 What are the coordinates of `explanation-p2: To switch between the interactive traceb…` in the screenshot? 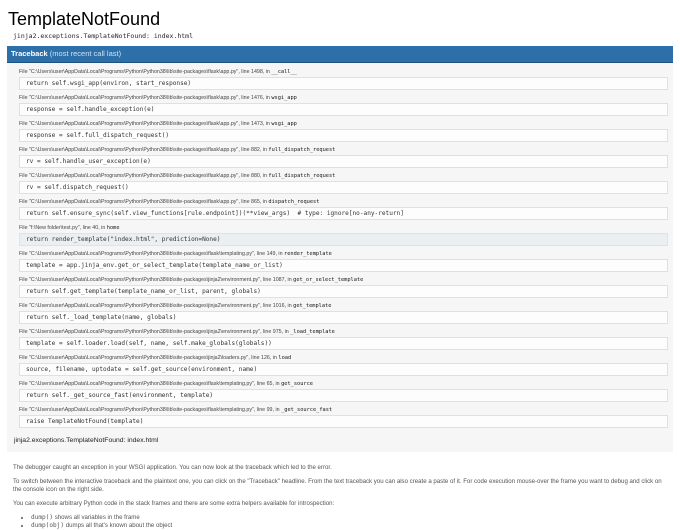 It's located at (337, 485).